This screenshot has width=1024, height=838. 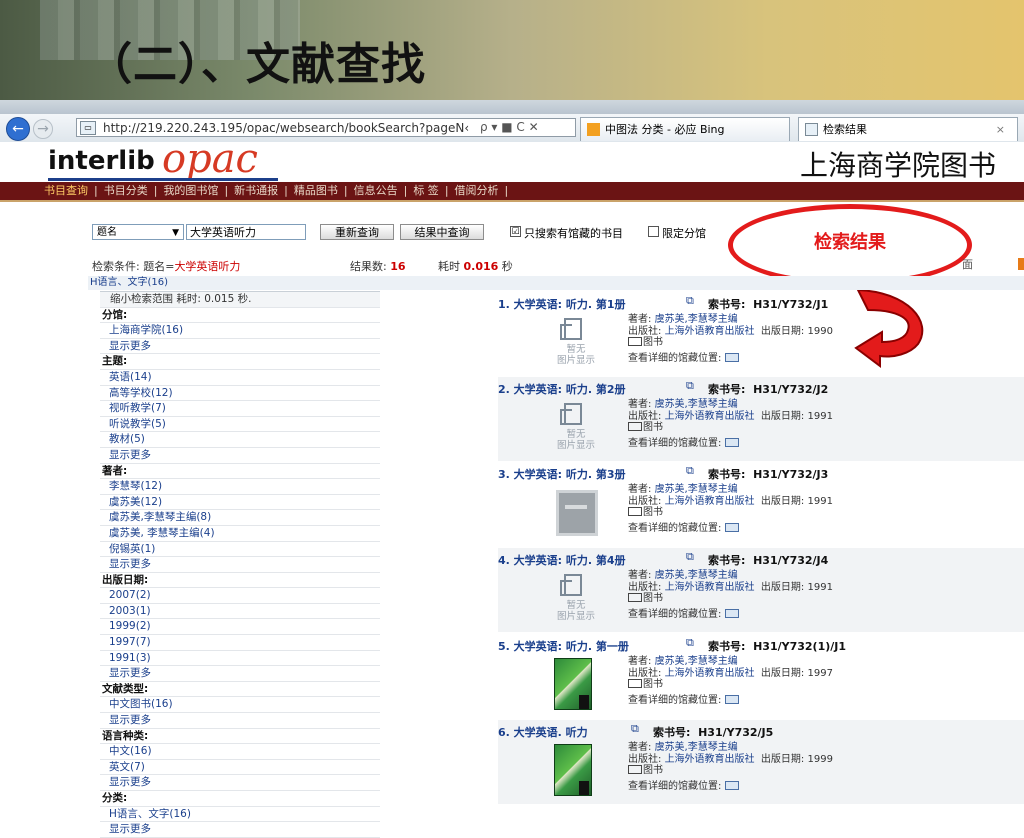 I want to click on menu-item: 借阅分析, so click(x=477, y=190).